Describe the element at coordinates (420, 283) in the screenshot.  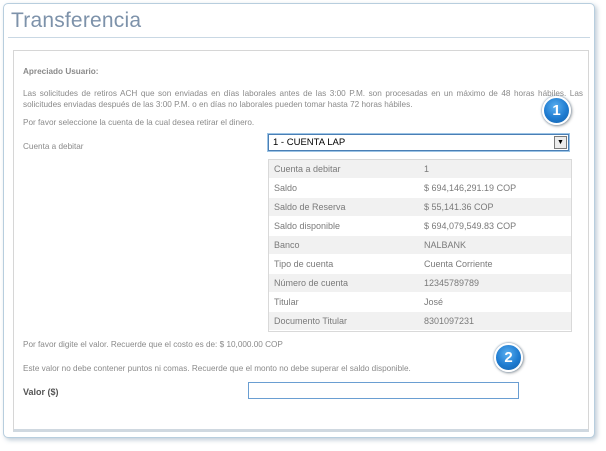
I see `table-row: Número de cuenta 12345789789` at that location.